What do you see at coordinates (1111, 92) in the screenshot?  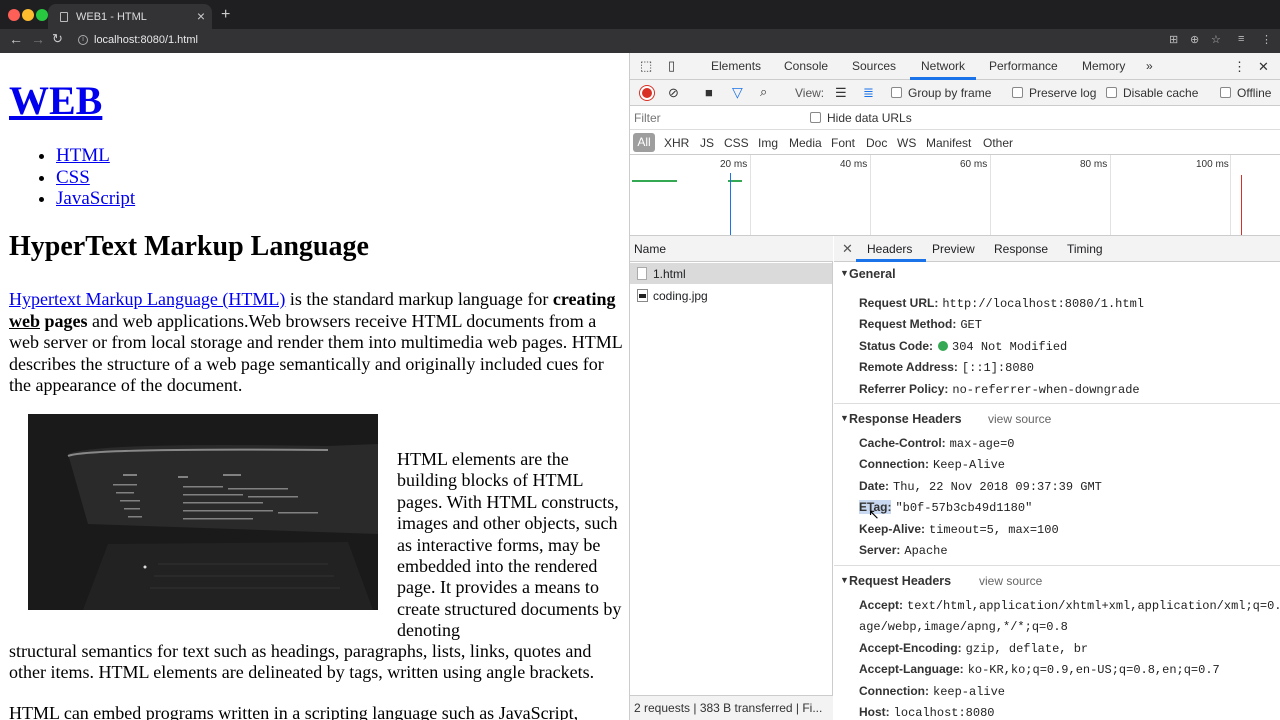 I see `disable-cache-checkbox` at bounding box center [1111, 92].